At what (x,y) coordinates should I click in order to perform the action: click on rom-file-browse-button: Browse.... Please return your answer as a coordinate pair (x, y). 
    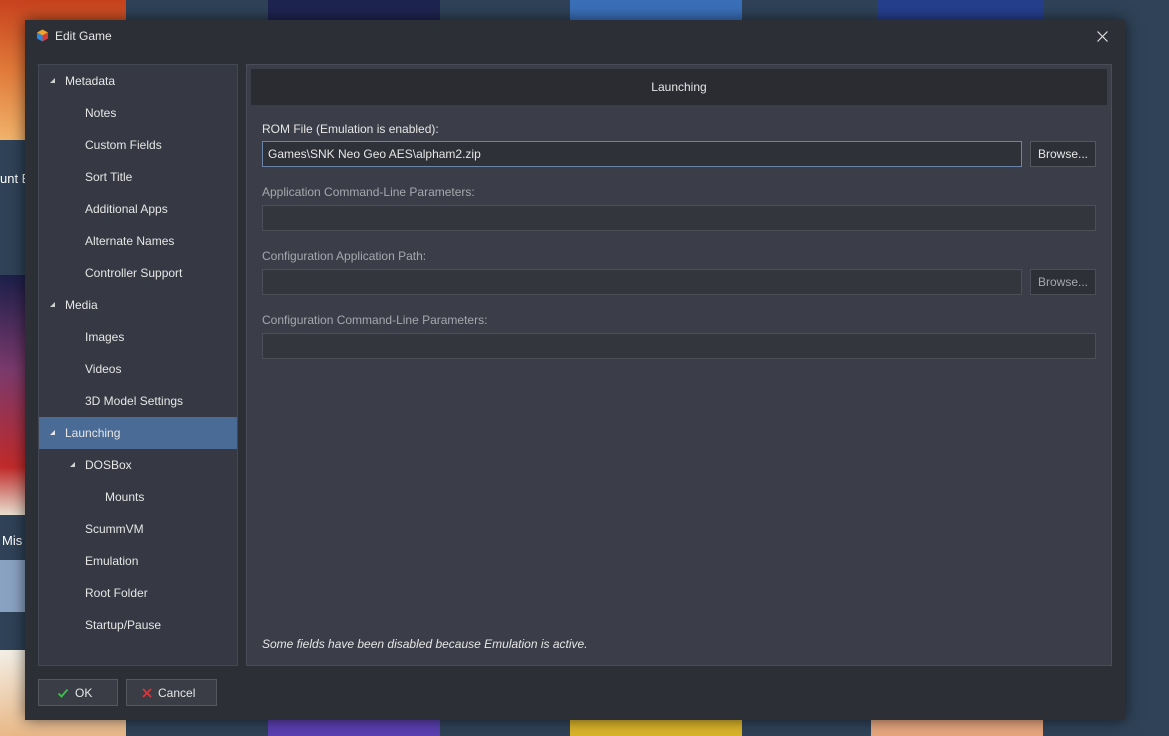
    Looking at the image, I should click on (1063, 154).